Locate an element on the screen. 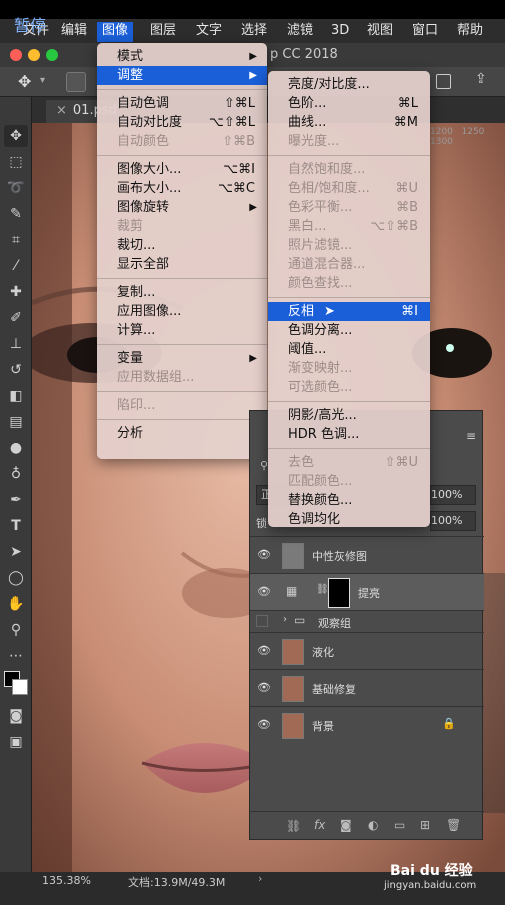 The image size is (505, 905). dodge-tool-icon: ♁ is located at coordinates (16, 474).